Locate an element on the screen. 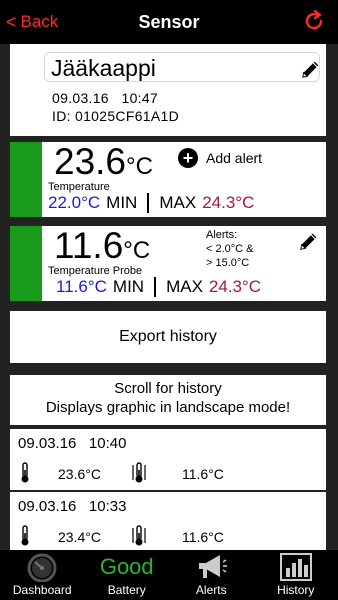 This screenshot has height=600, width=338. megaphone-icon is located at coordinates (213, 566).